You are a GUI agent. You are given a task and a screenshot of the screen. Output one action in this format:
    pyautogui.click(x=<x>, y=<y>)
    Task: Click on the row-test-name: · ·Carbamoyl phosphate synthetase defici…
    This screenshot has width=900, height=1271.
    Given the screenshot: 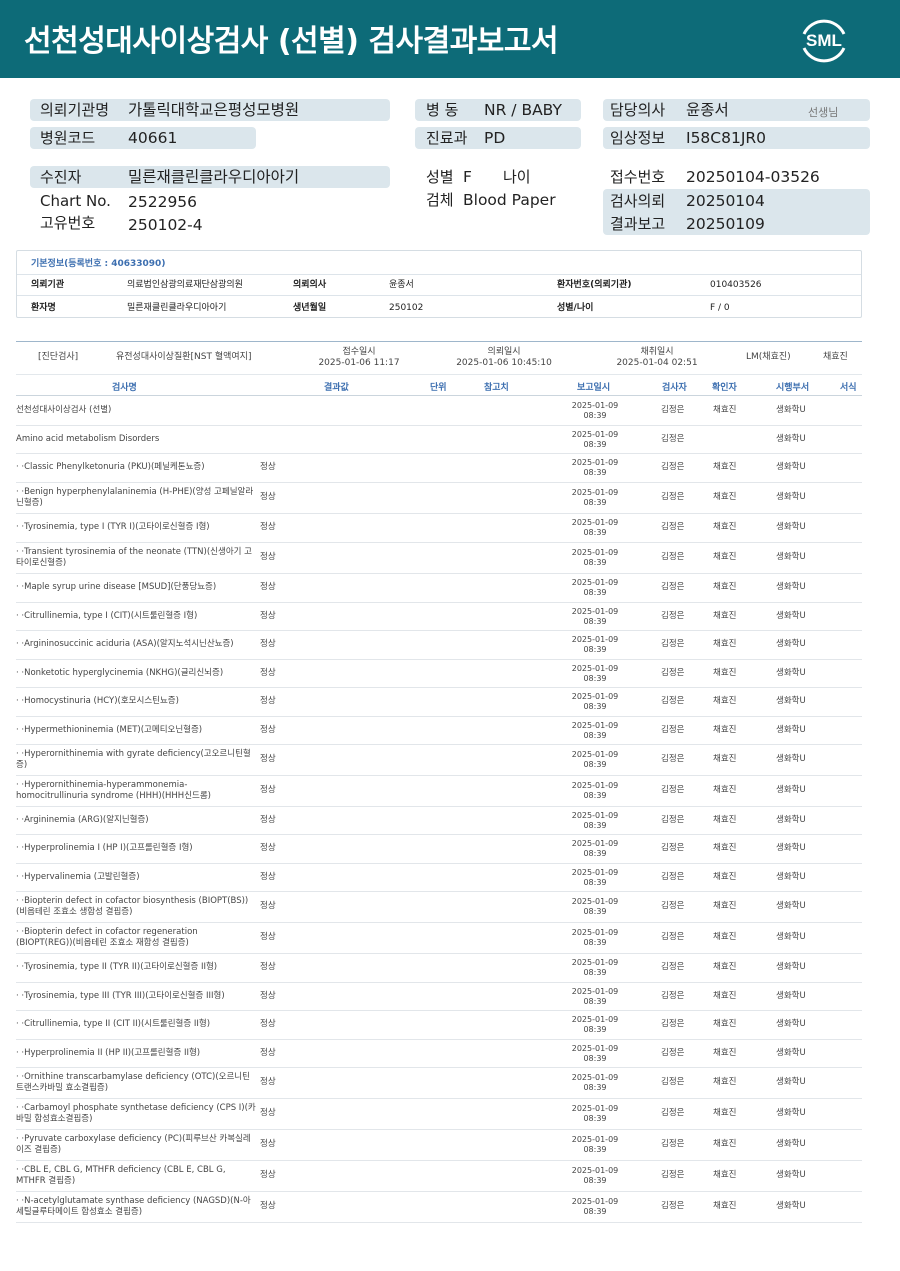 What is the action you would take?
    pyautogui.click(x=136, y=1113)
    